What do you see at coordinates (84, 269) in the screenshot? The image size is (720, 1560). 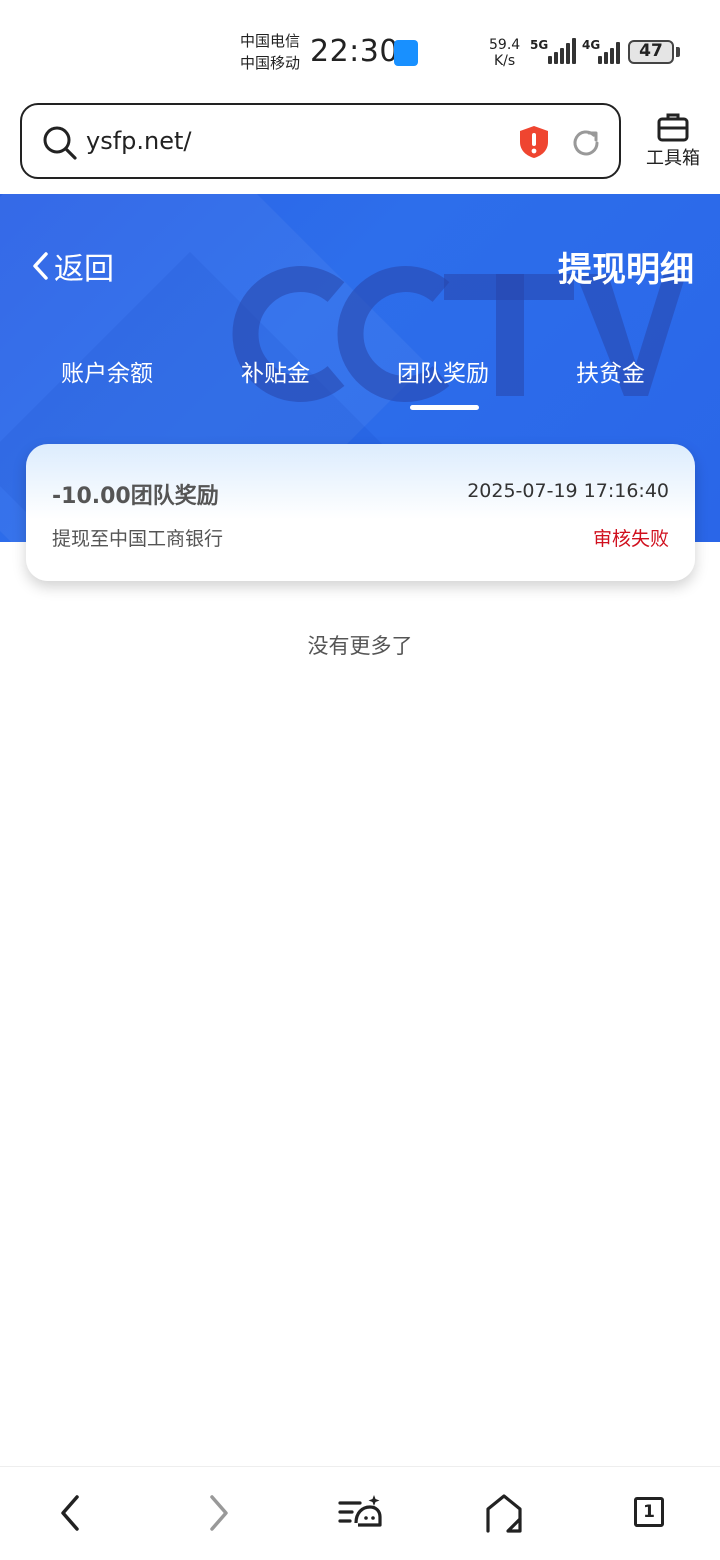 I see `back-label: 返回` at bounding box center [84, 269].